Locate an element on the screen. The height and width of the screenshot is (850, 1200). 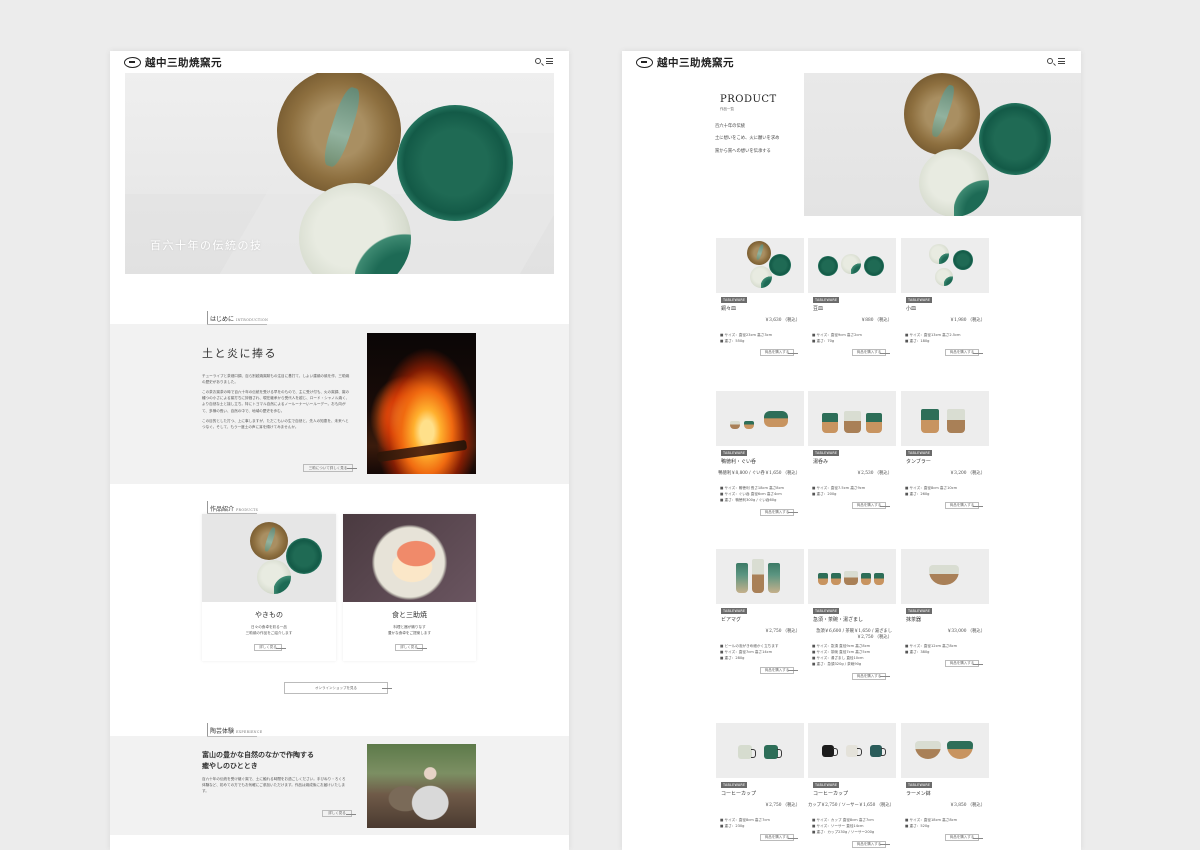
product-spec: ■ 重さ：550g is located at coordinates (732, 341).